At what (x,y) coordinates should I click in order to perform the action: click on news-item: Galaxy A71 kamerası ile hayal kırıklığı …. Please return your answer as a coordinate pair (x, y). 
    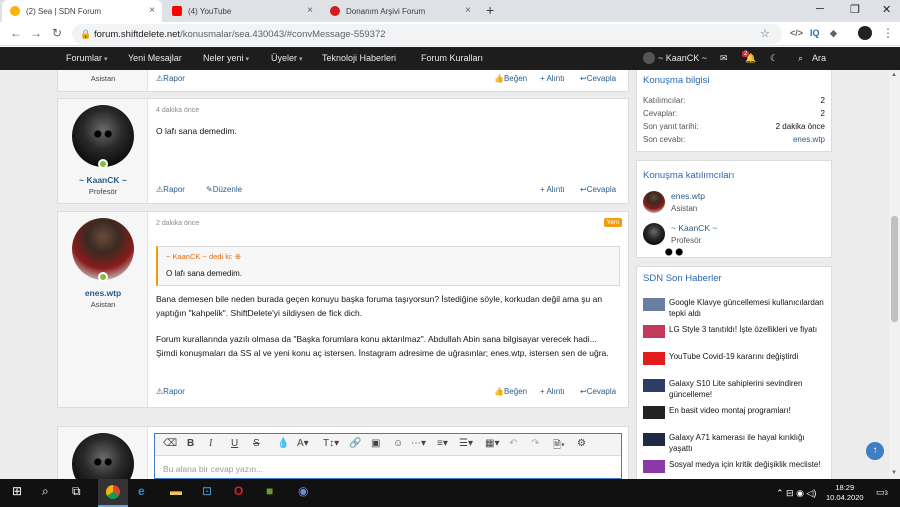
    Looking at the image, I should click on (735, 443).